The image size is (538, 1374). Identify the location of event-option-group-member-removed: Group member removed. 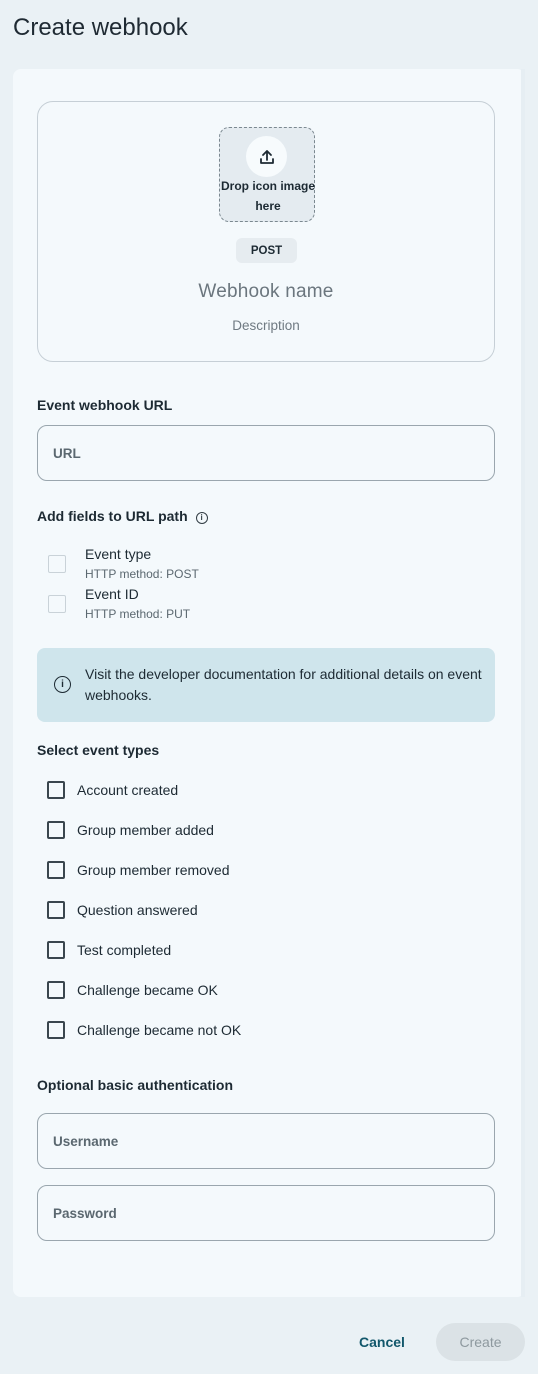
(138, 870).